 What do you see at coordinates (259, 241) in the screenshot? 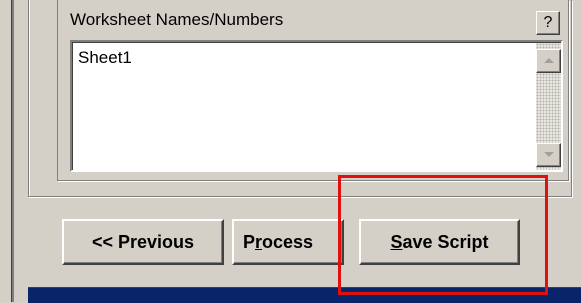
I see `process-label-mnemonic: r` at bounding box center [259, 241].